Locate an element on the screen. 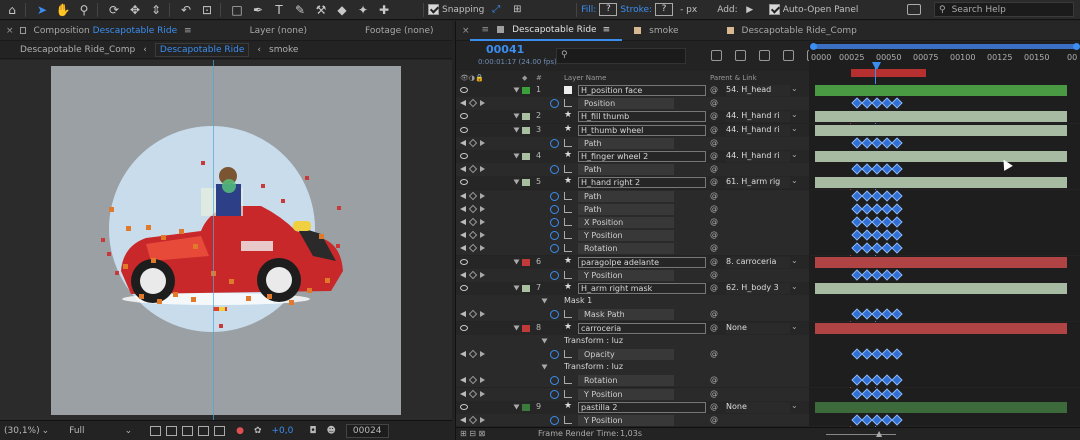 The height and width of the screenshot is (440, 1080). color-management-icon: ✿ is located at coordinates (258, 431).